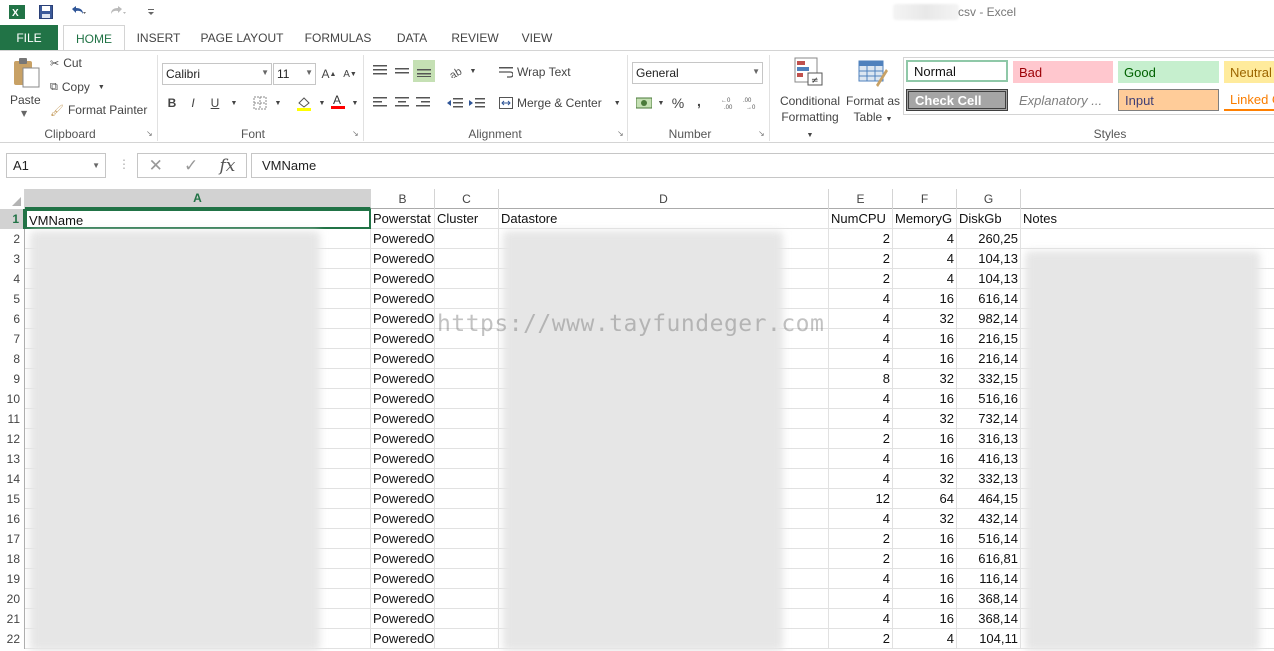 This screenshot has height=651, width=1274. What do you see at coordinates (989, 499) in the screenshot?
I see `cell-diskgb: 464,15` at bounding box center [989, 499].